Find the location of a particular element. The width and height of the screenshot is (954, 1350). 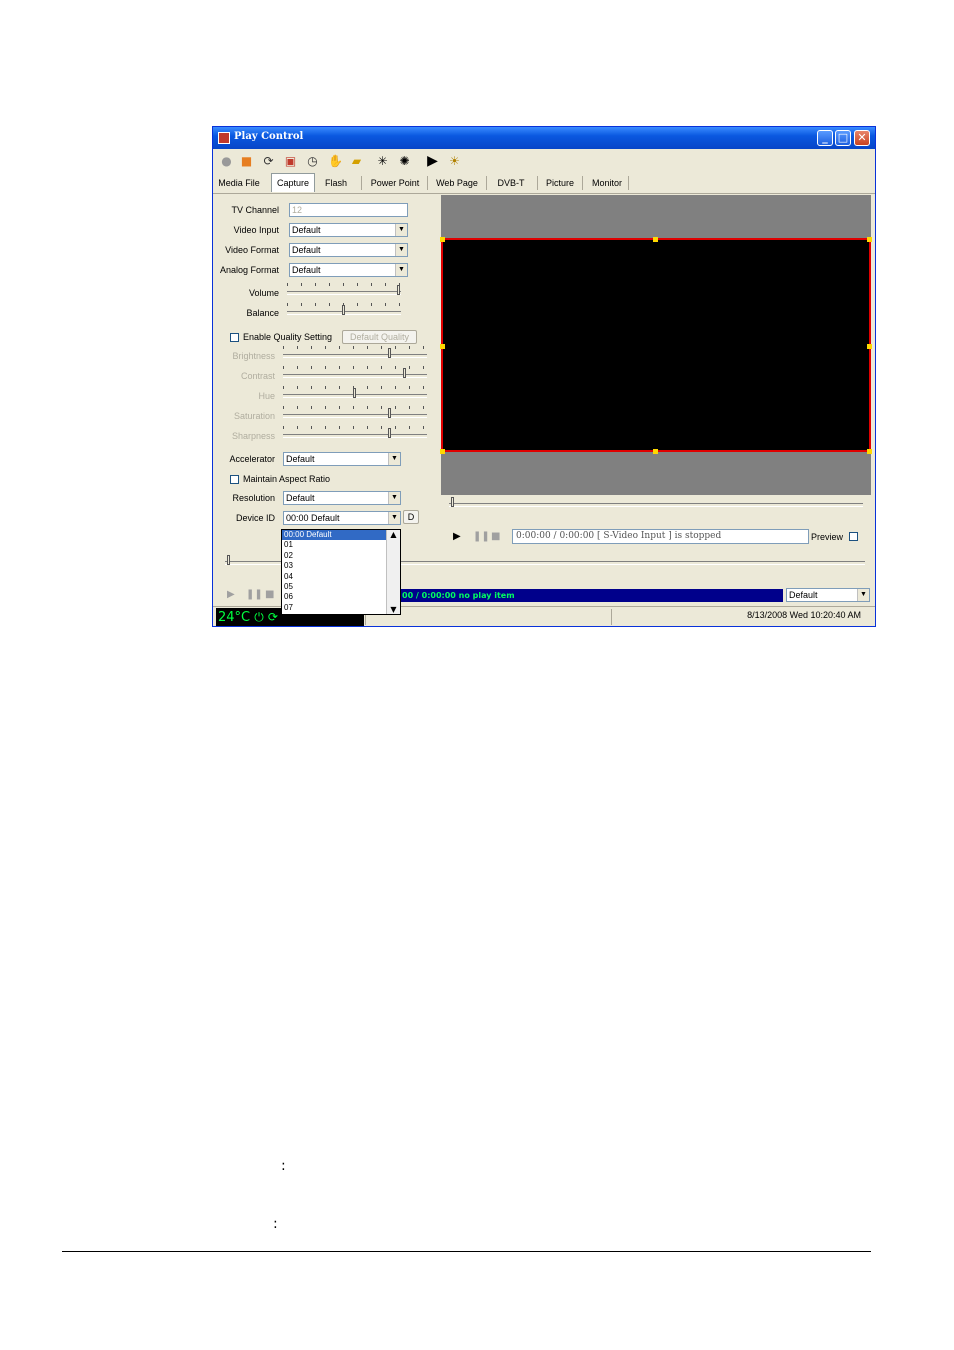

record-icon: ● is located at coordinates (226, 161).